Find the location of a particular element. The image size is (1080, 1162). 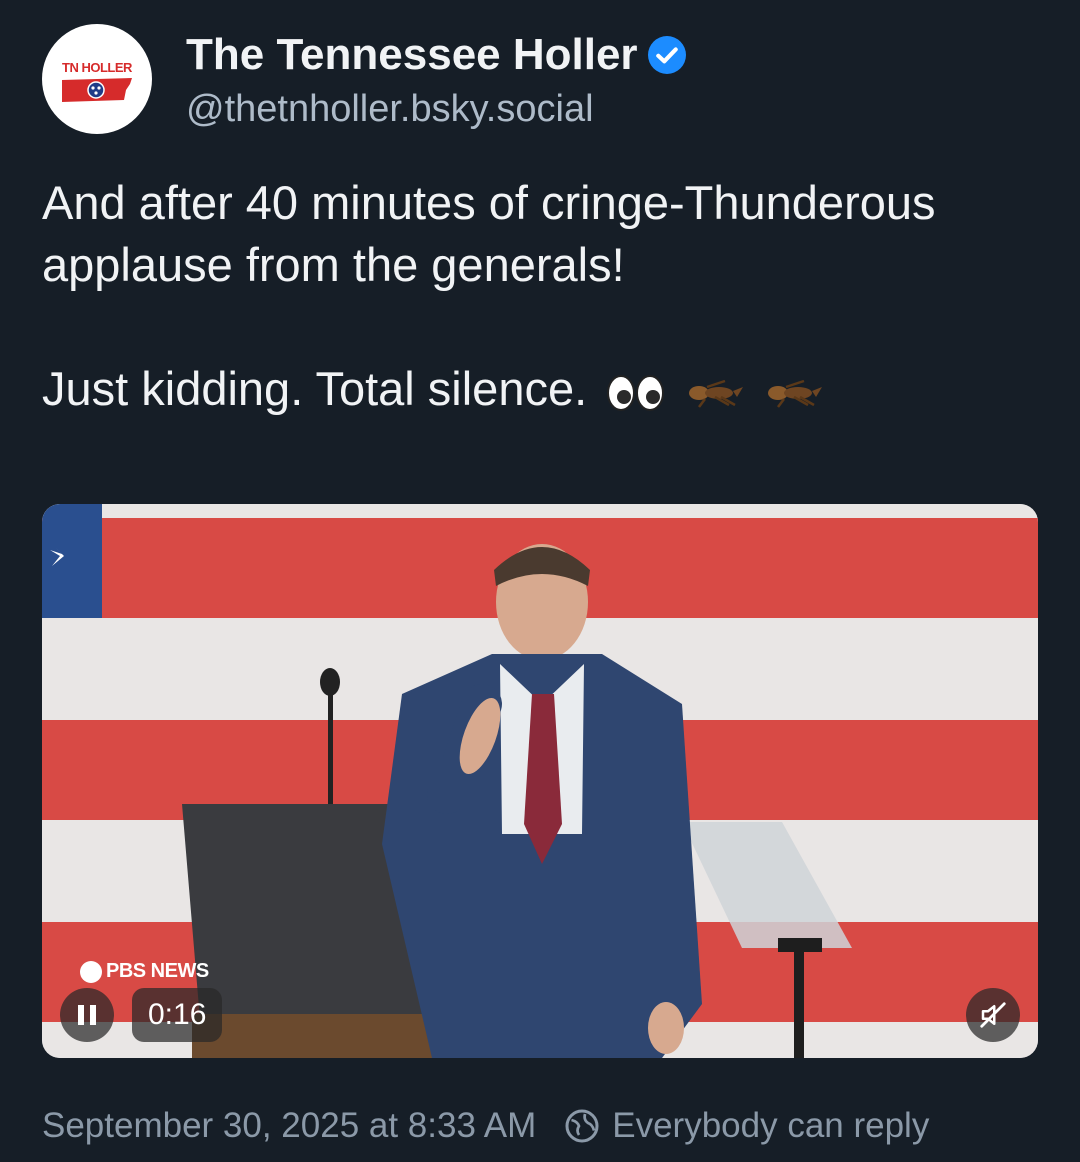

author-name-row: The Tennessee Holler is located at coordinates (436, 55).